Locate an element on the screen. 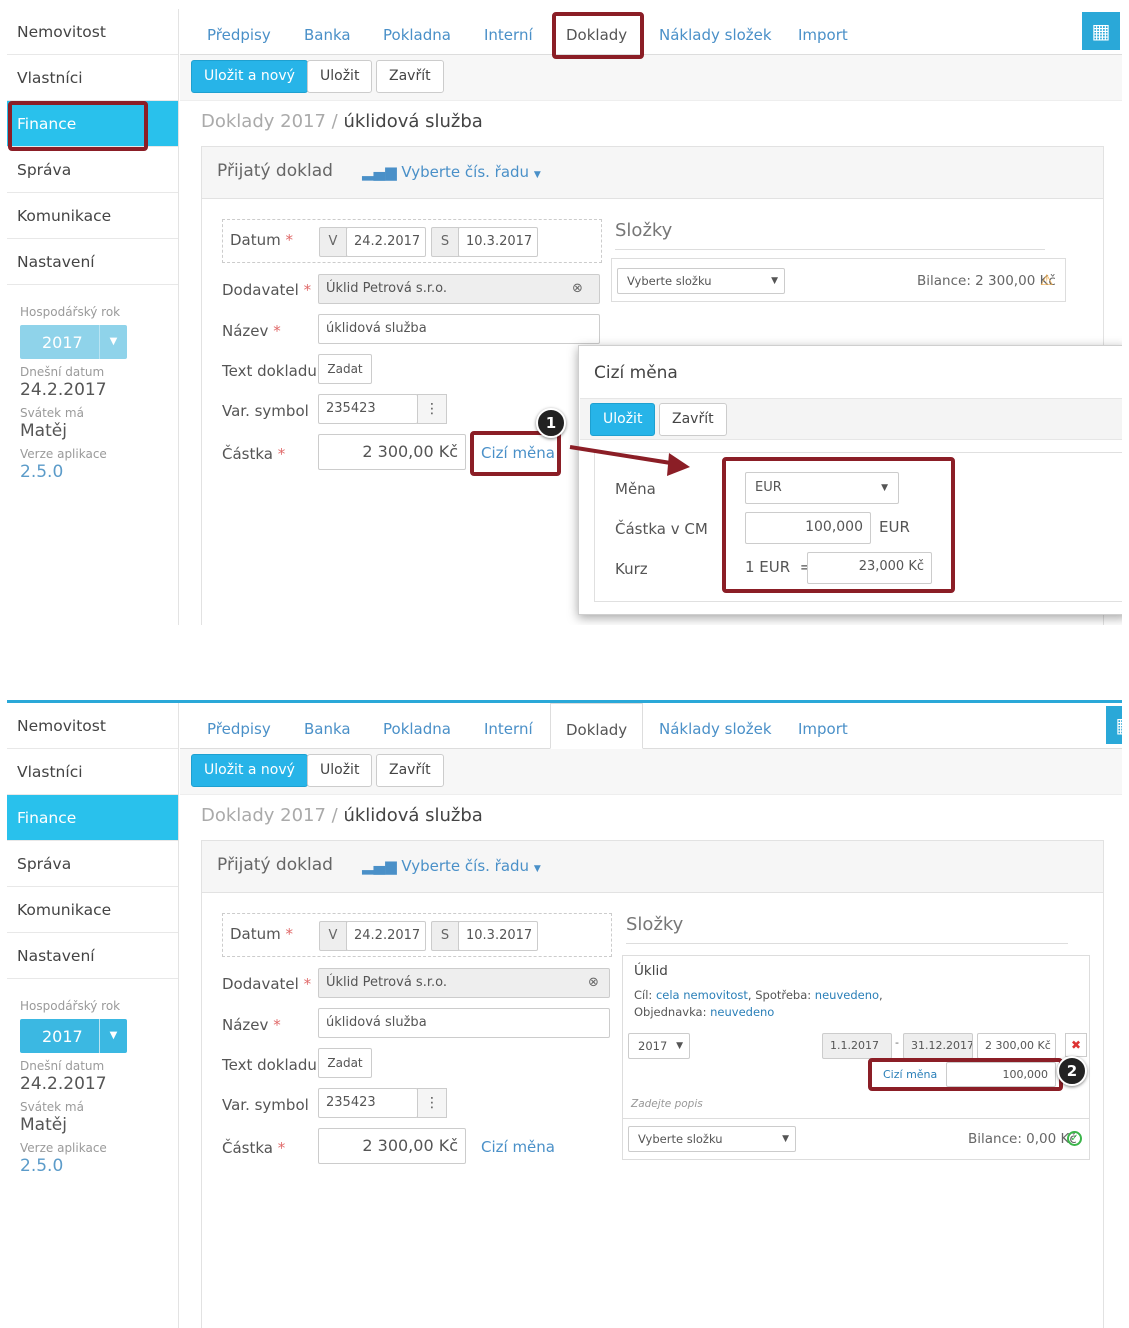 This screenshot has height=1328, width=1129. v-prefix: V is located at coordinates (333, 242).